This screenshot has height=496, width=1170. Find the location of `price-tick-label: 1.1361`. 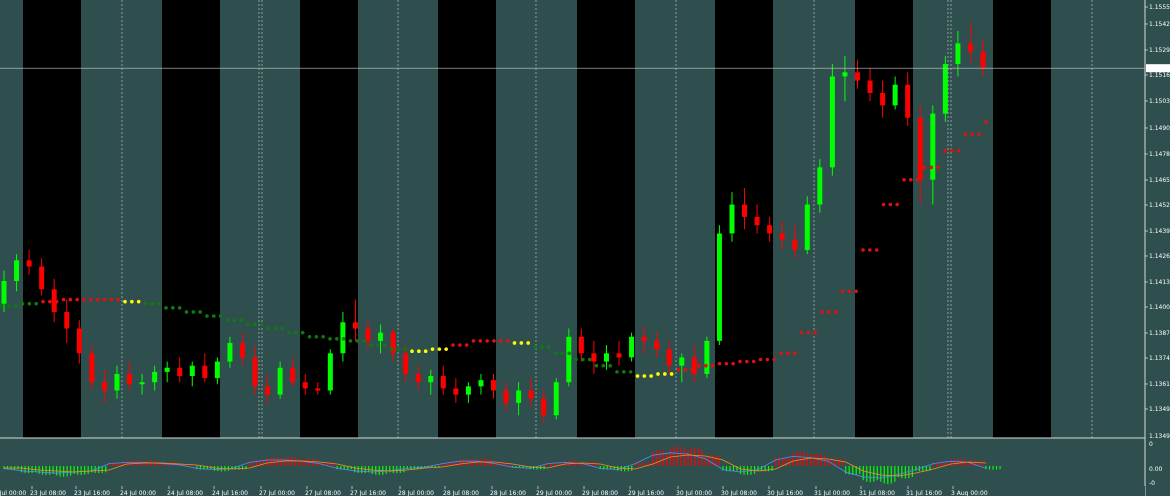

price-tick-label: 1.1361 is located at coordinates (1159, 384).